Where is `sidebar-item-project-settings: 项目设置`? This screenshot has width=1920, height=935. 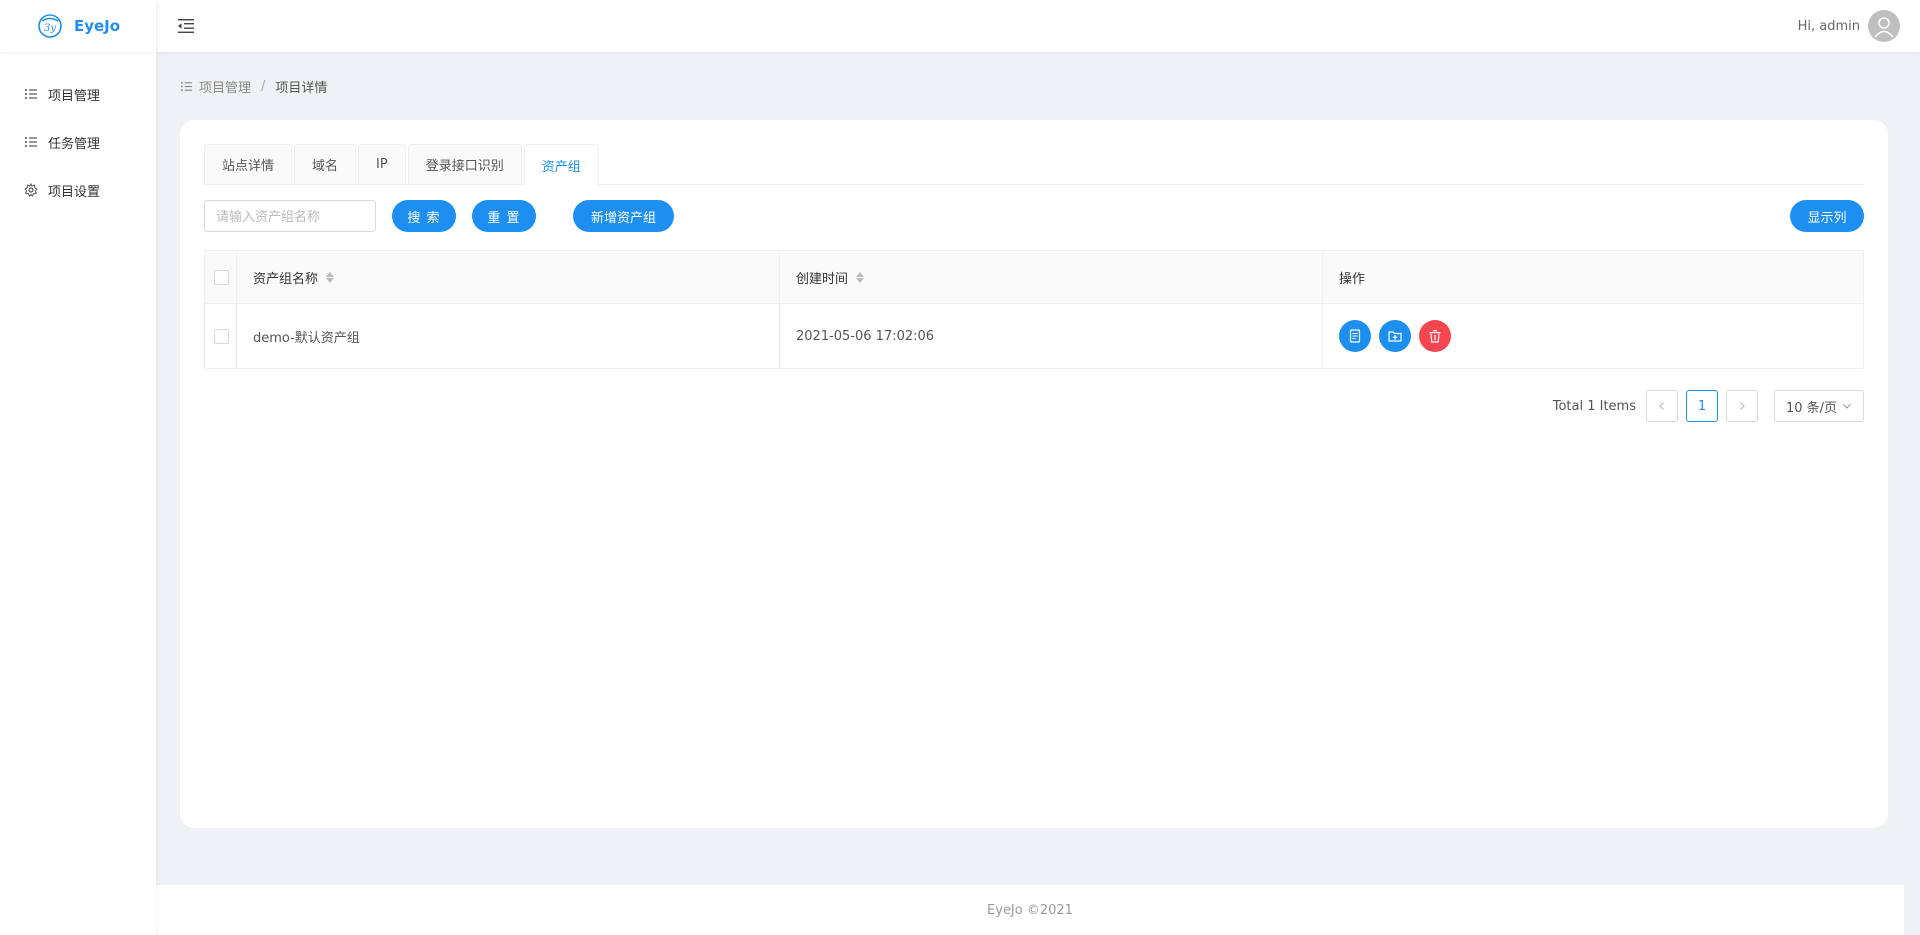
sidebar-item-project-settings: 项目设置 is located at coordinates (78, 190).